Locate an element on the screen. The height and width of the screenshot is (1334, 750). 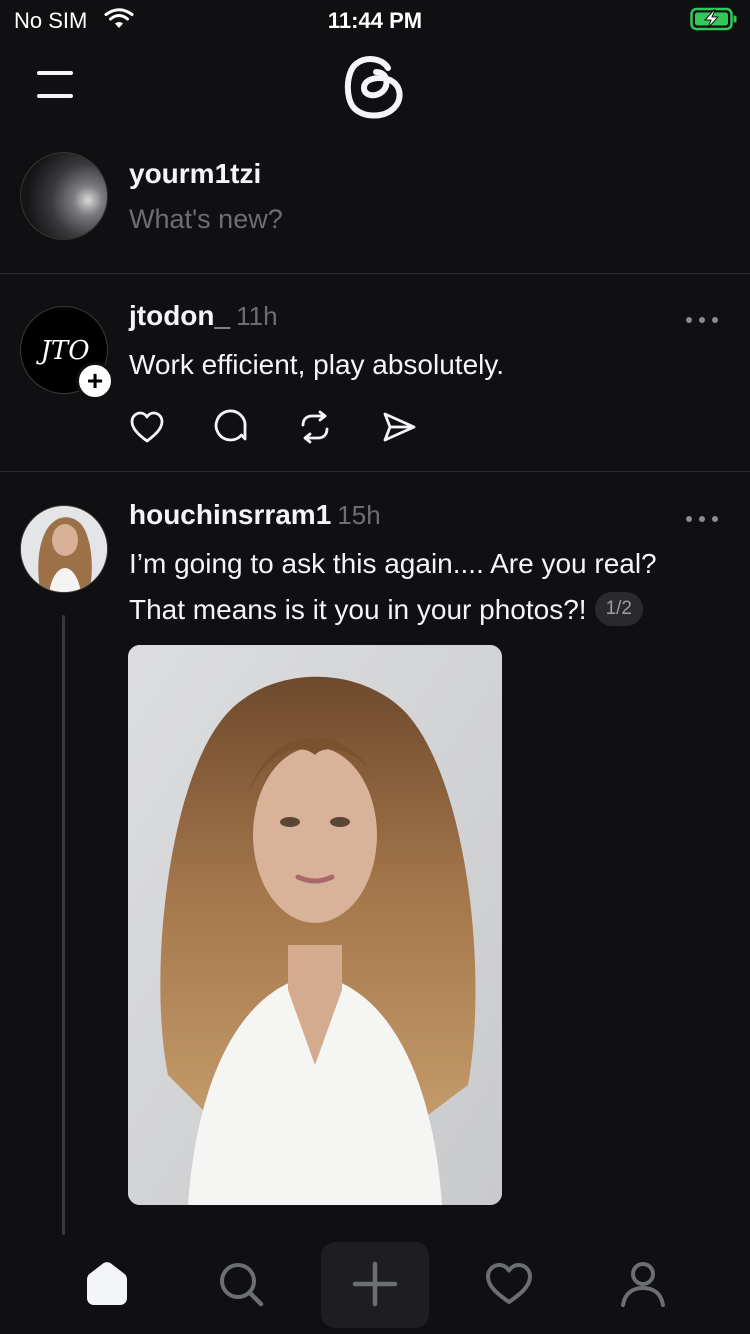
status-time: 11:44 PM is located at coordinates (375, 20).